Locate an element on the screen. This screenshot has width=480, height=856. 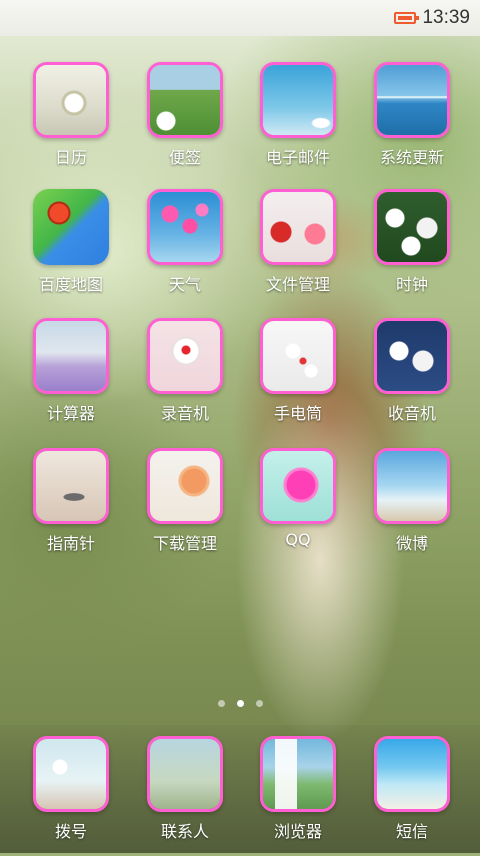
app-radio: 收音机 is located at coordinates (412, 378).